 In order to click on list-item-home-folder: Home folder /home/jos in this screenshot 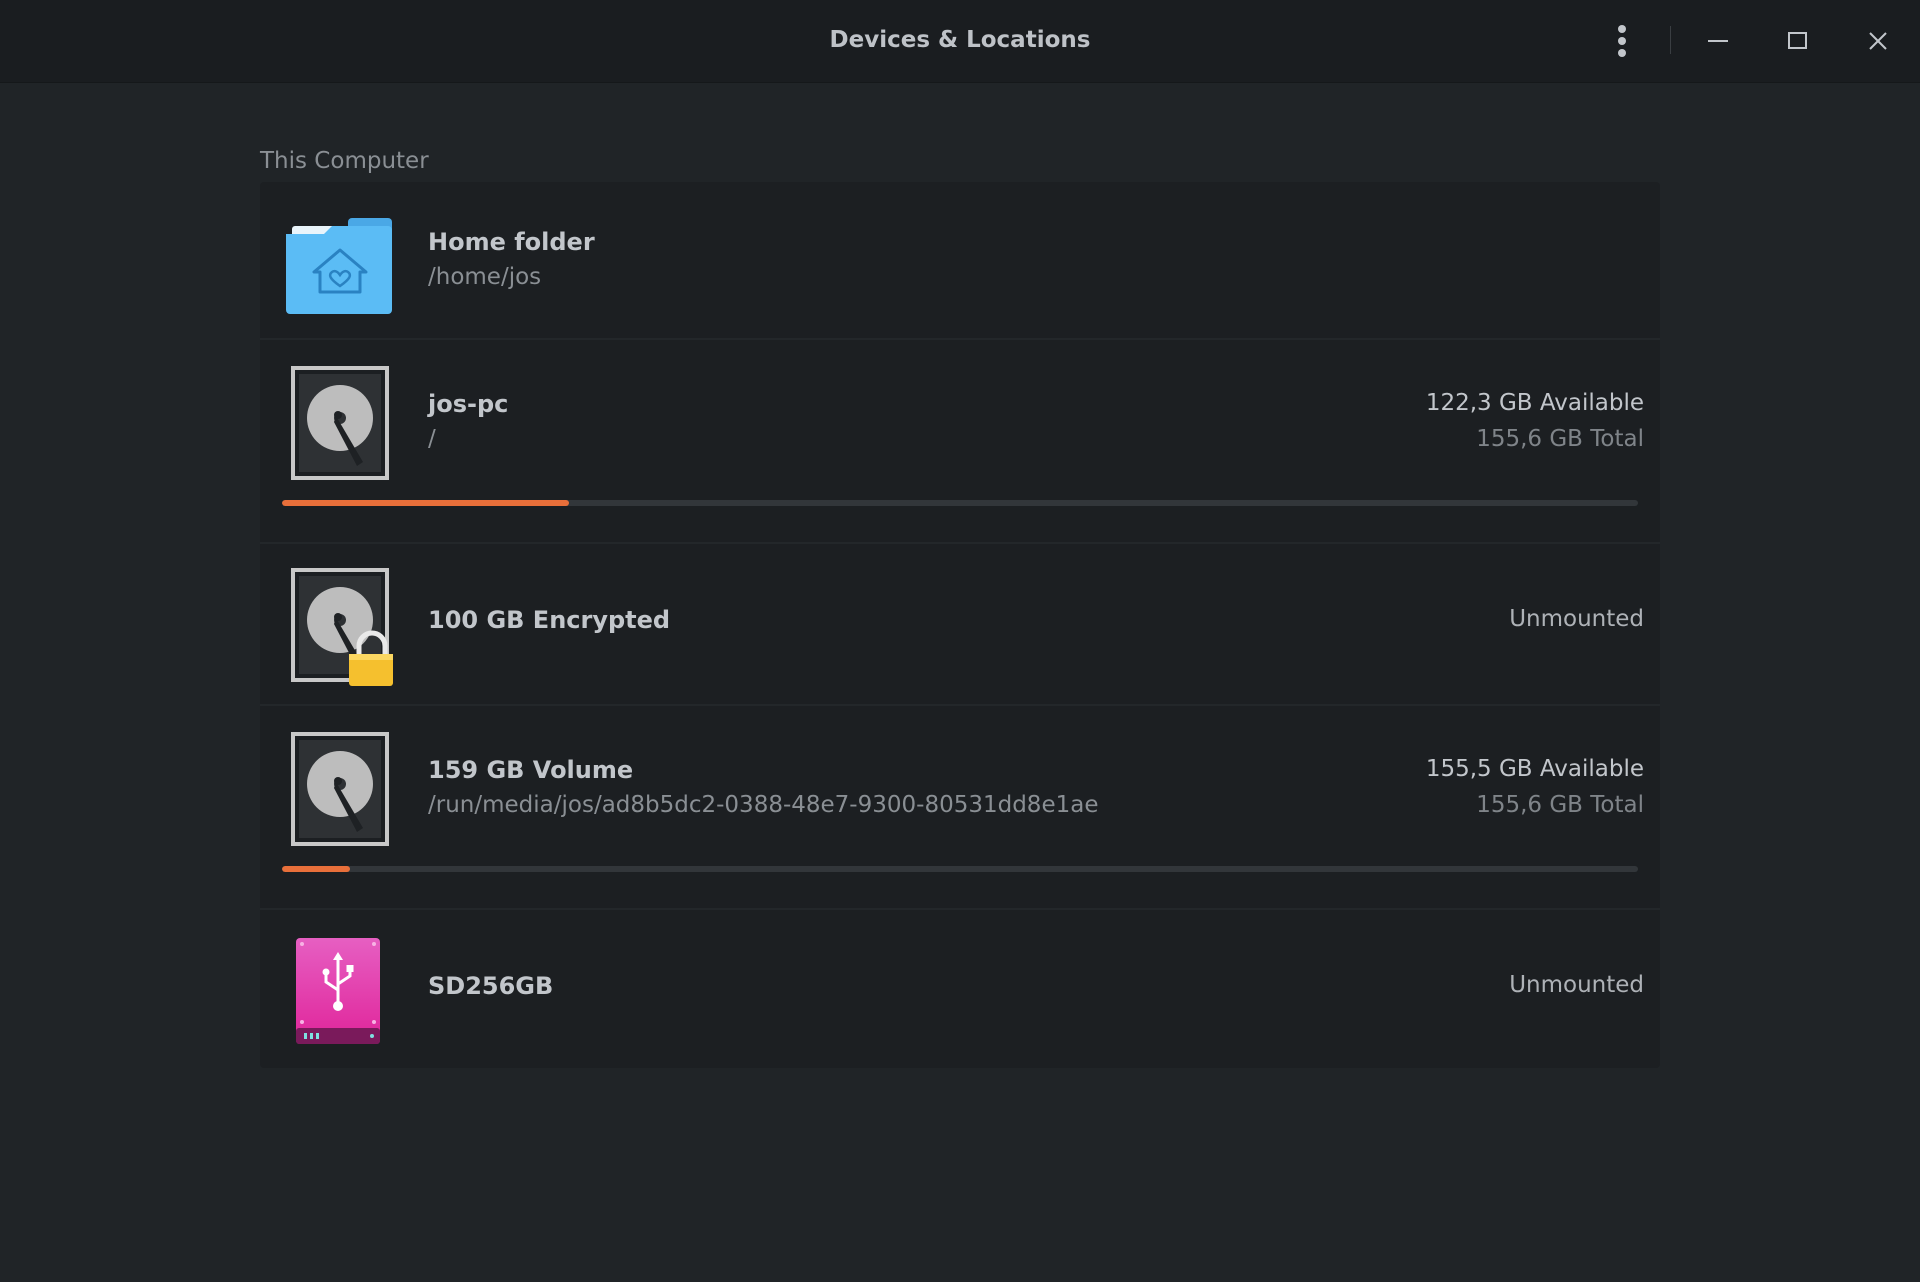, I will do `click(960, 261)`.